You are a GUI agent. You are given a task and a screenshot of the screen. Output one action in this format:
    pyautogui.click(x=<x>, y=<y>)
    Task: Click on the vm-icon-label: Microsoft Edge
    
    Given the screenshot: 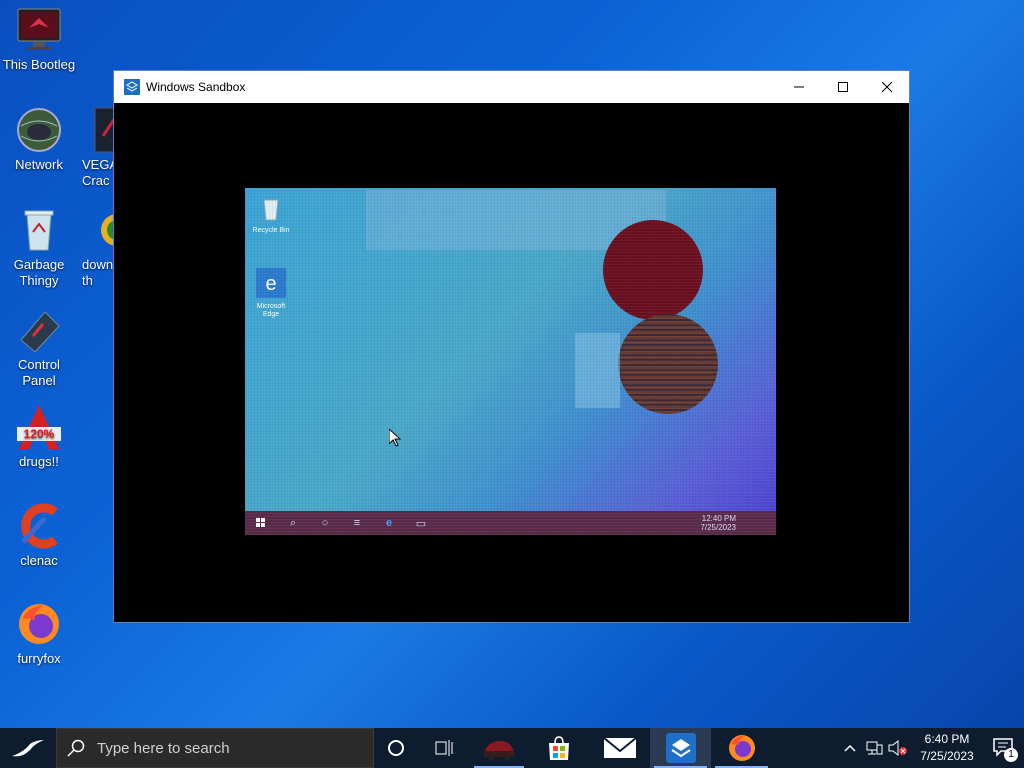 What is the action you would take?
    pyautogui.click(x=271, y=310)
    